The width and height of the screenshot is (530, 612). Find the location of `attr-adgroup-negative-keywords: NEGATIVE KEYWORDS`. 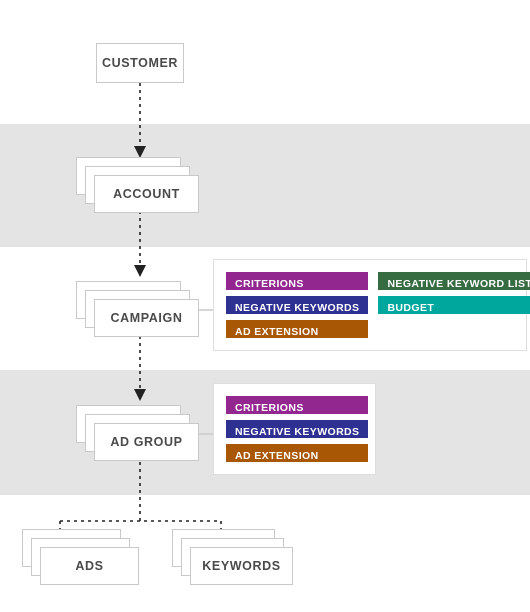

attr-adgroup-negative-keywords: NEGATIVE KEYWORDS is located at coordinates (297, 429).